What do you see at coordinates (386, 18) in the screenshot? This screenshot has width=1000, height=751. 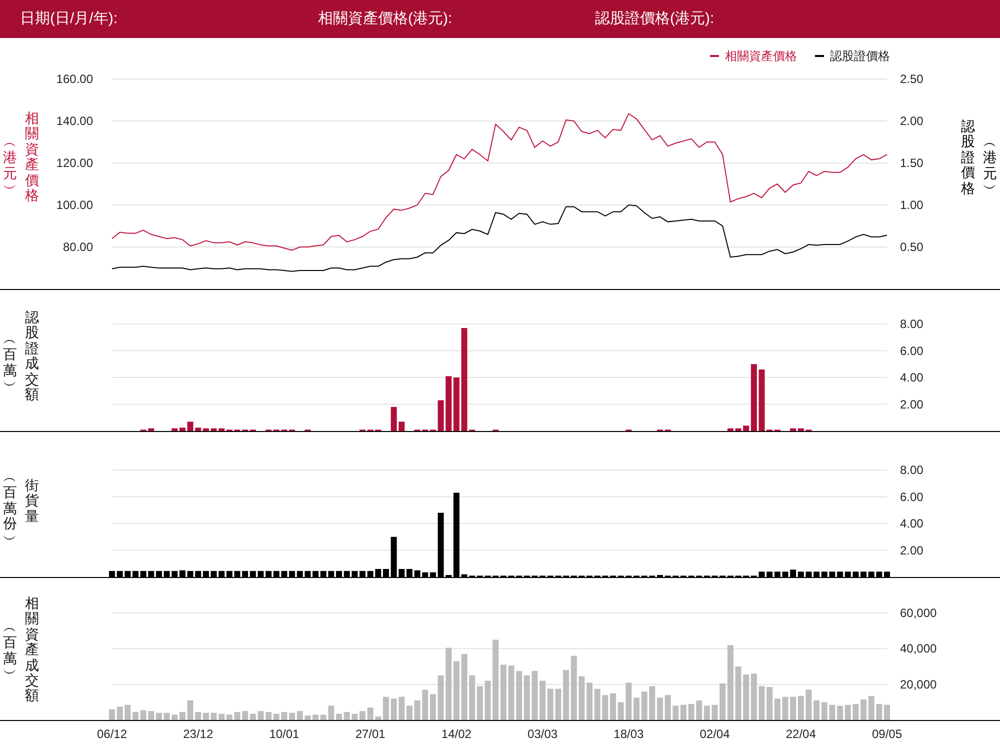 I see `header-label: 相關資產價格(港元):` at bounding box center [386, 18].